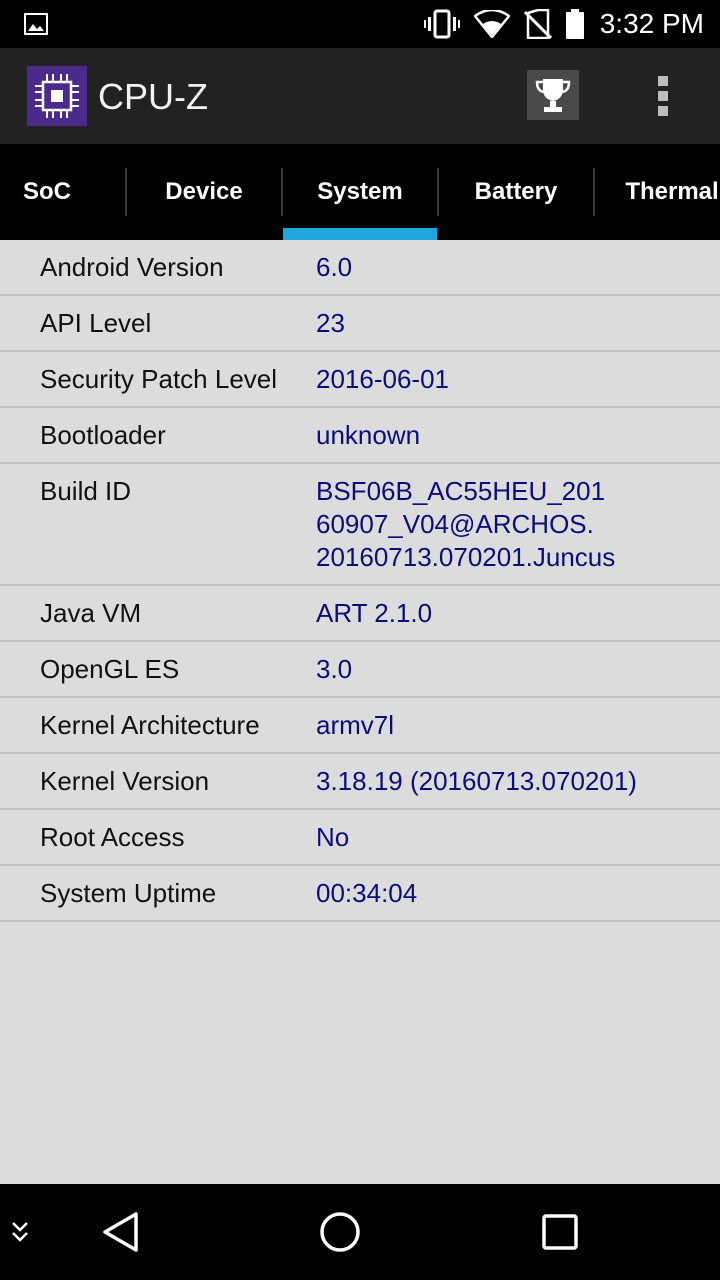 This screenshot has width=720, height=1280. Describe the element at coordinates (360, 234) in the screenshot. I see `selected-tab-indicator` at that location.